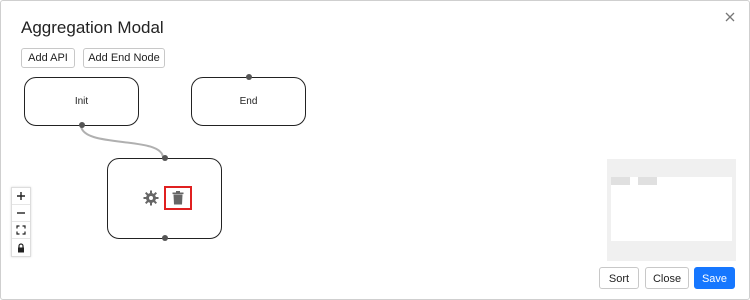 The height and width of the screenshot is (300, 750). Describe the element at coordinates (124, 58) in the screenshot. I see `add-end-node-button: Add End Node` at that location.